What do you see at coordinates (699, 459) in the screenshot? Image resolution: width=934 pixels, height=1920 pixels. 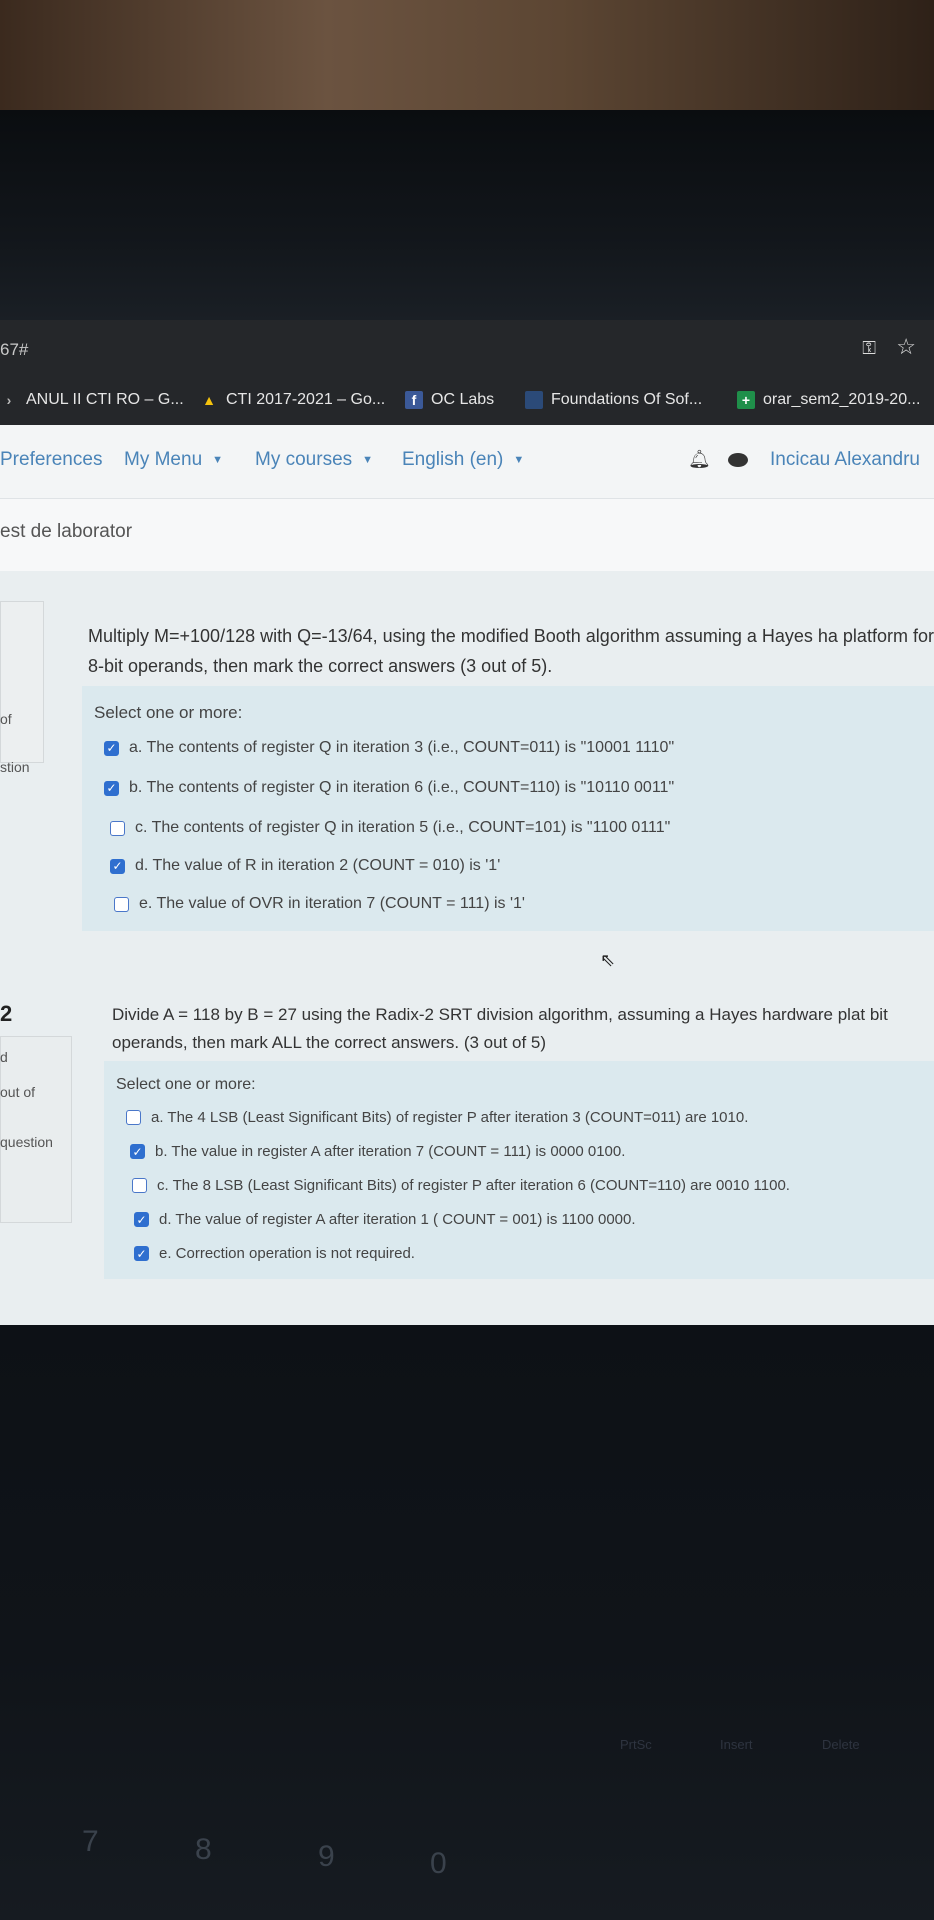 I see `bell-icon: 🔔︎` at bounding box center [699, 459].